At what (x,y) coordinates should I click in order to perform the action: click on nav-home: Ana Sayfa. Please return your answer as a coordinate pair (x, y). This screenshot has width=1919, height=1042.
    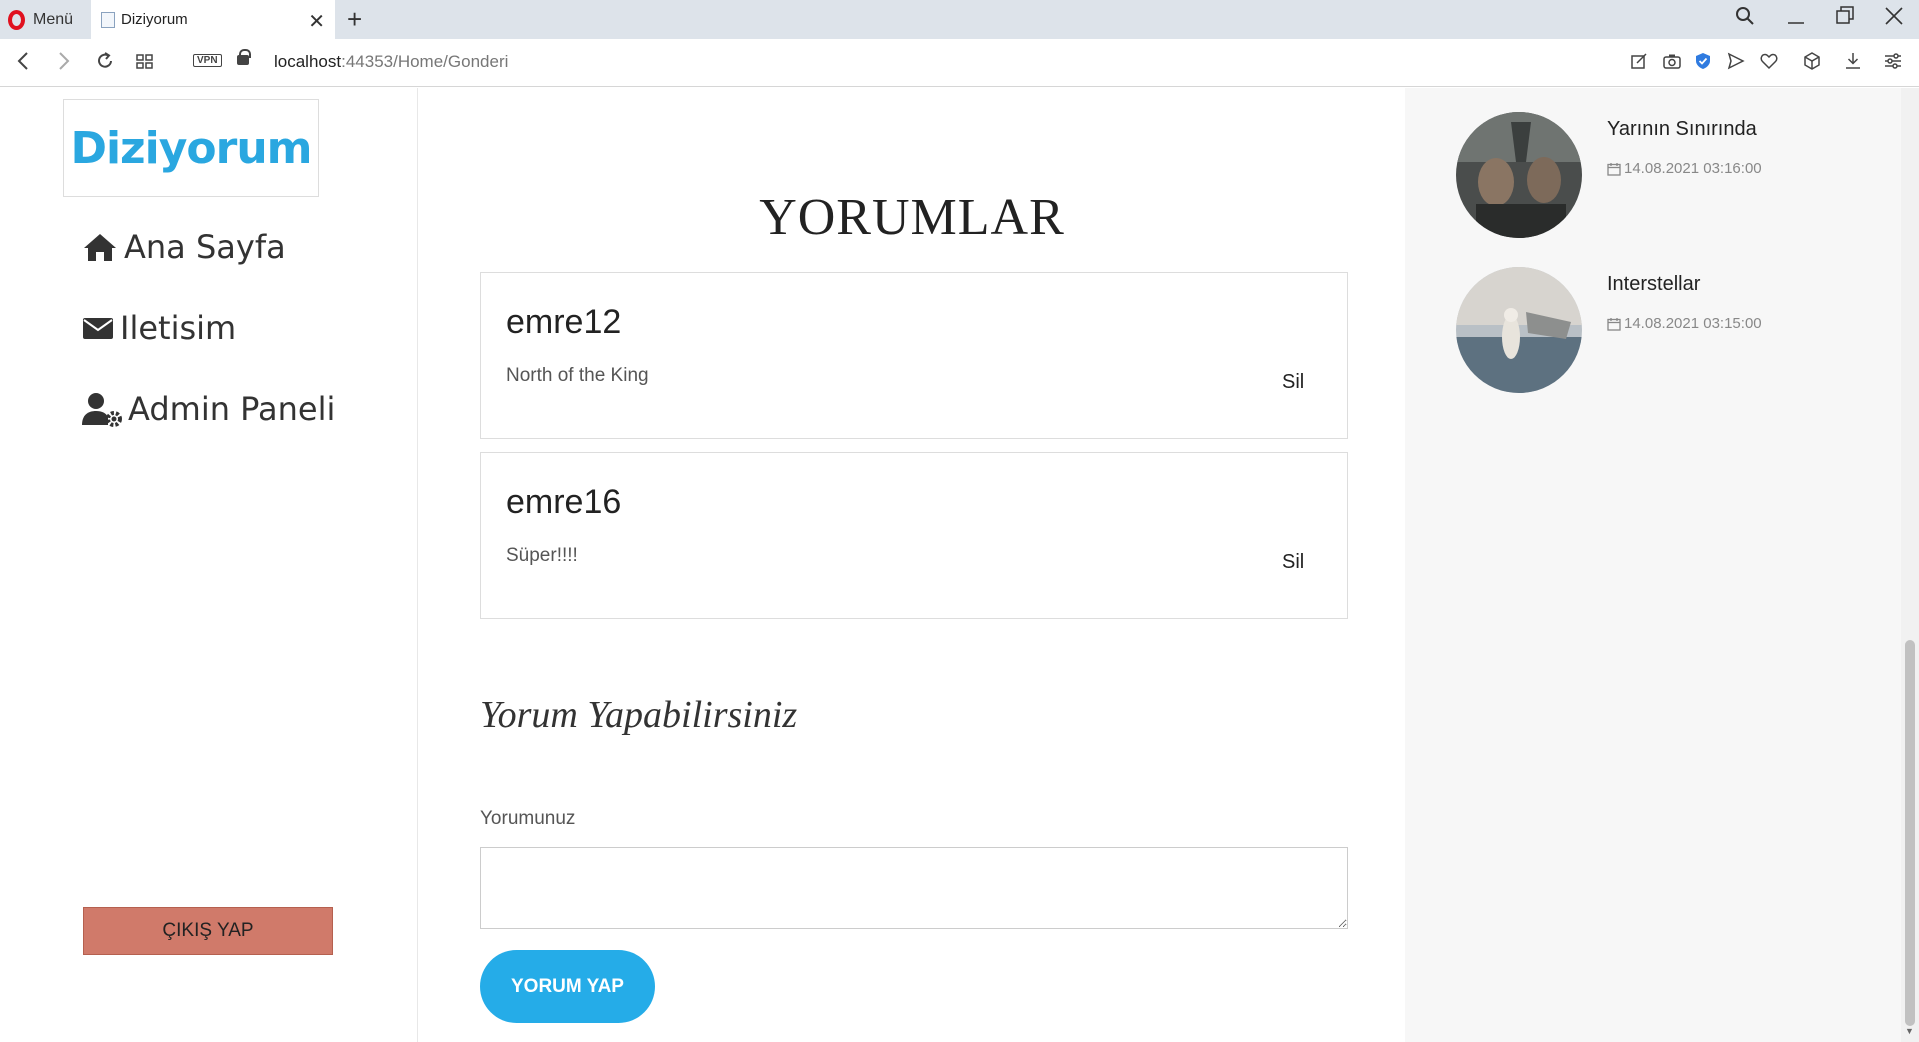
    Looking at the image, I should click on (184, 247).